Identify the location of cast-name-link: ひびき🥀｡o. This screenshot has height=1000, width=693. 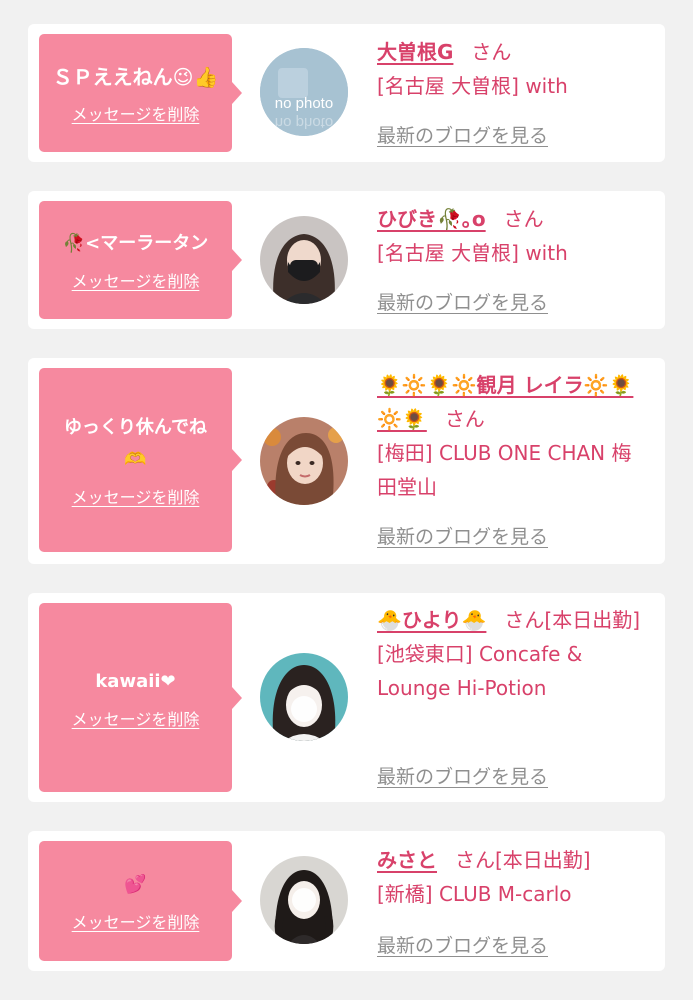
(431, 219).